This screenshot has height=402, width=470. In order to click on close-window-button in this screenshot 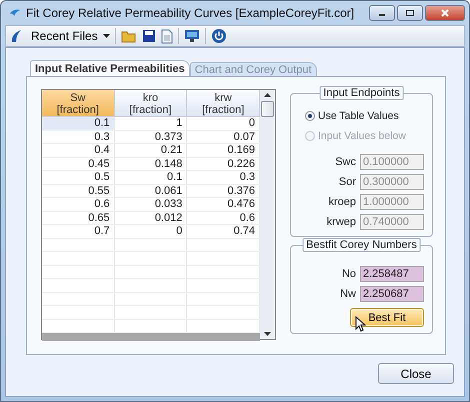, I will do `click(445, 13)`.